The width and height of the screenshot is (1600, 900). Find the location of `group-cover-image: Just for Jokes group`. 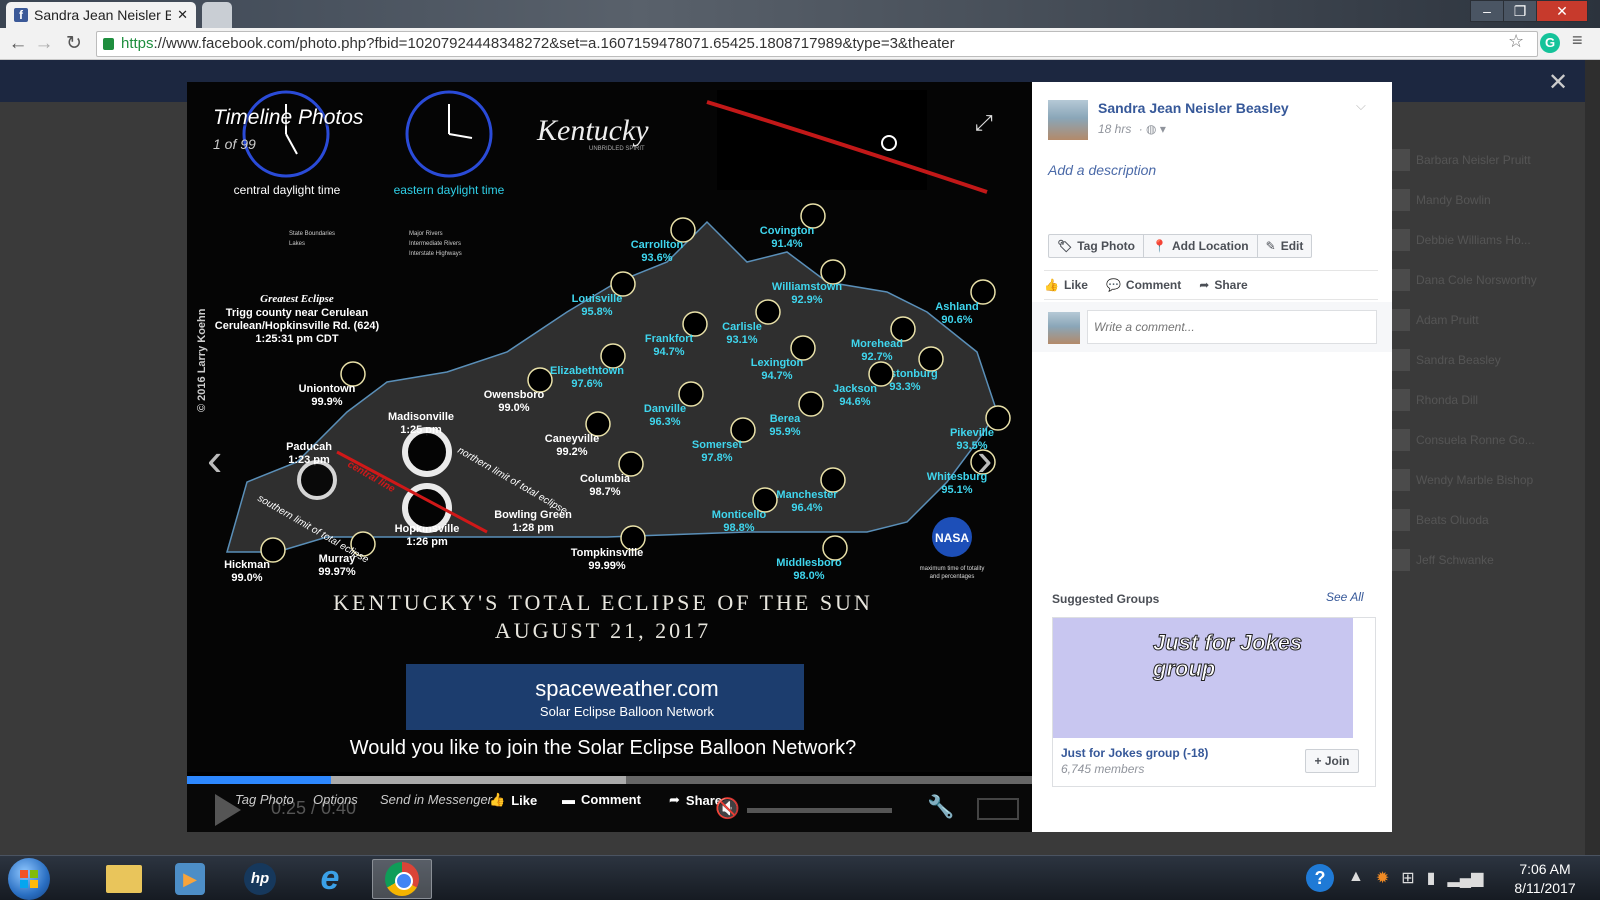

group-cover-image: Just for Jokes group is located at coordinates (1203, 678).